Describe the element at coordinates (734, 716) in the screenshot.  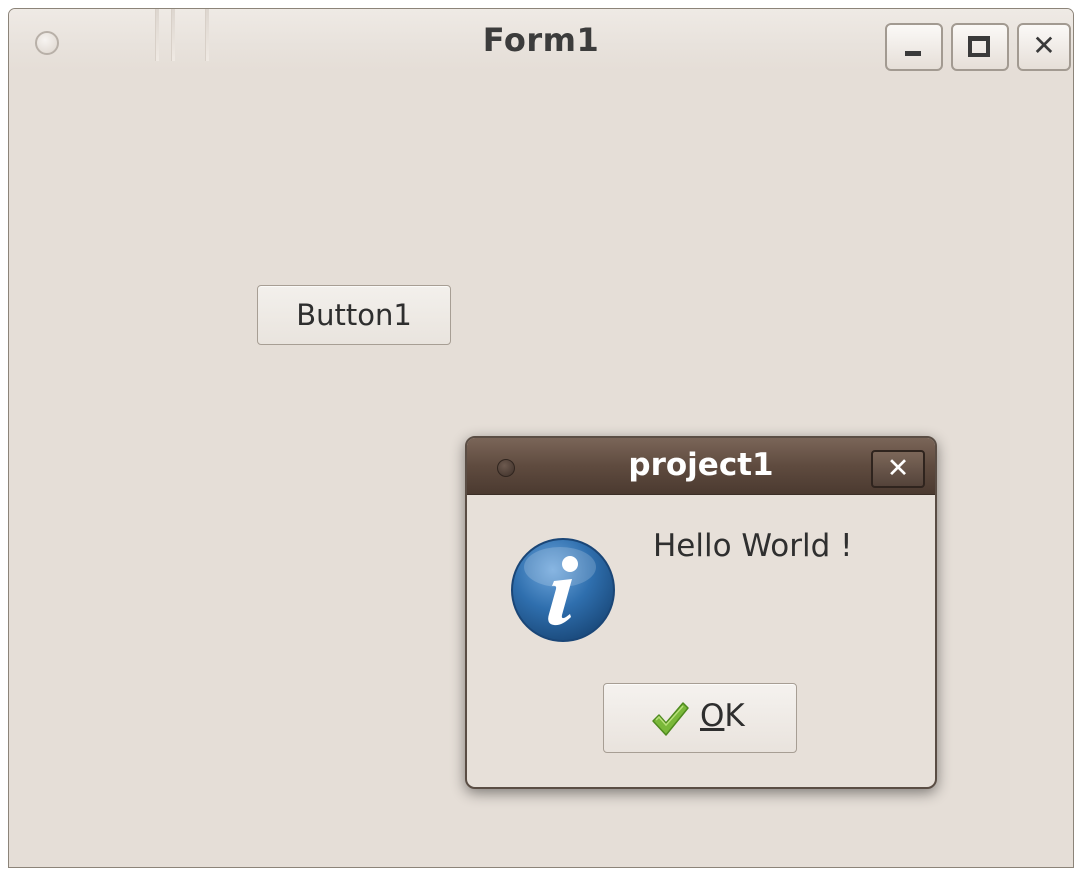
I see `ok-label-rest: K` at that location.